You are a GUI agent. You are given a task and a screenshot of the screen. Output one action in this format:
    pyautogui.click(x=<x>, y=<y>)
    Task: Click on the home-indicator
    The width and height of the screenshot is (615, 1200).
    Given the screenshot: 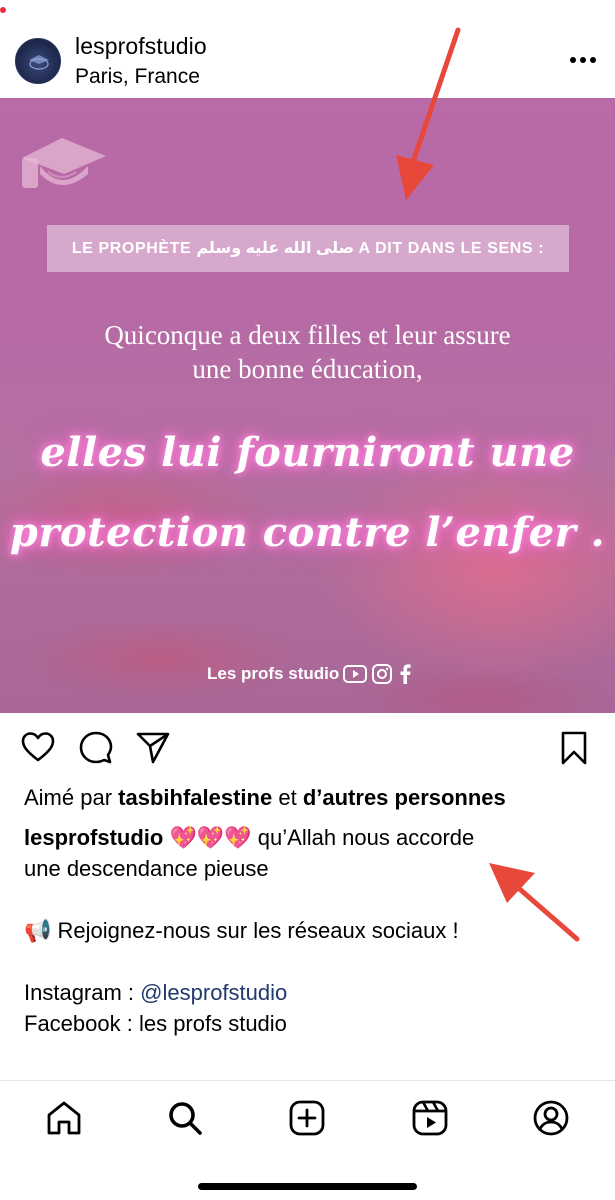 What is the action you would take?
    pyautogui.click(x=307, y=1186)
    